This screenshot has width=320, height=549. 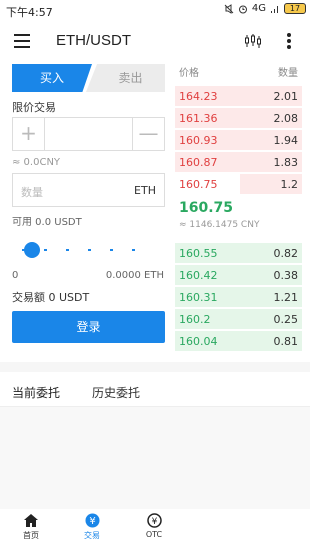 What do you see at coordinates (286, 275) in the screenshot?
I see `bid-qty: 0.38` at bounding box center [286, 275].